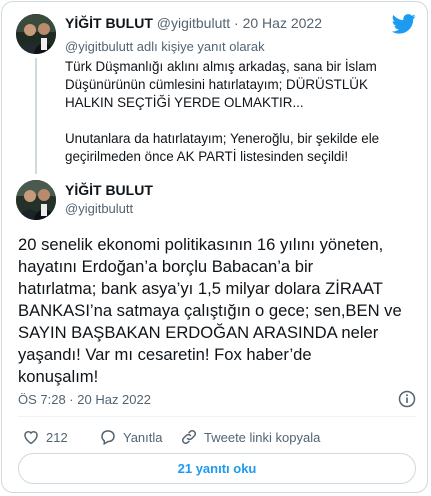  I want to click on read-replies-button: 21 yanıtı oku, so click(217, 468).